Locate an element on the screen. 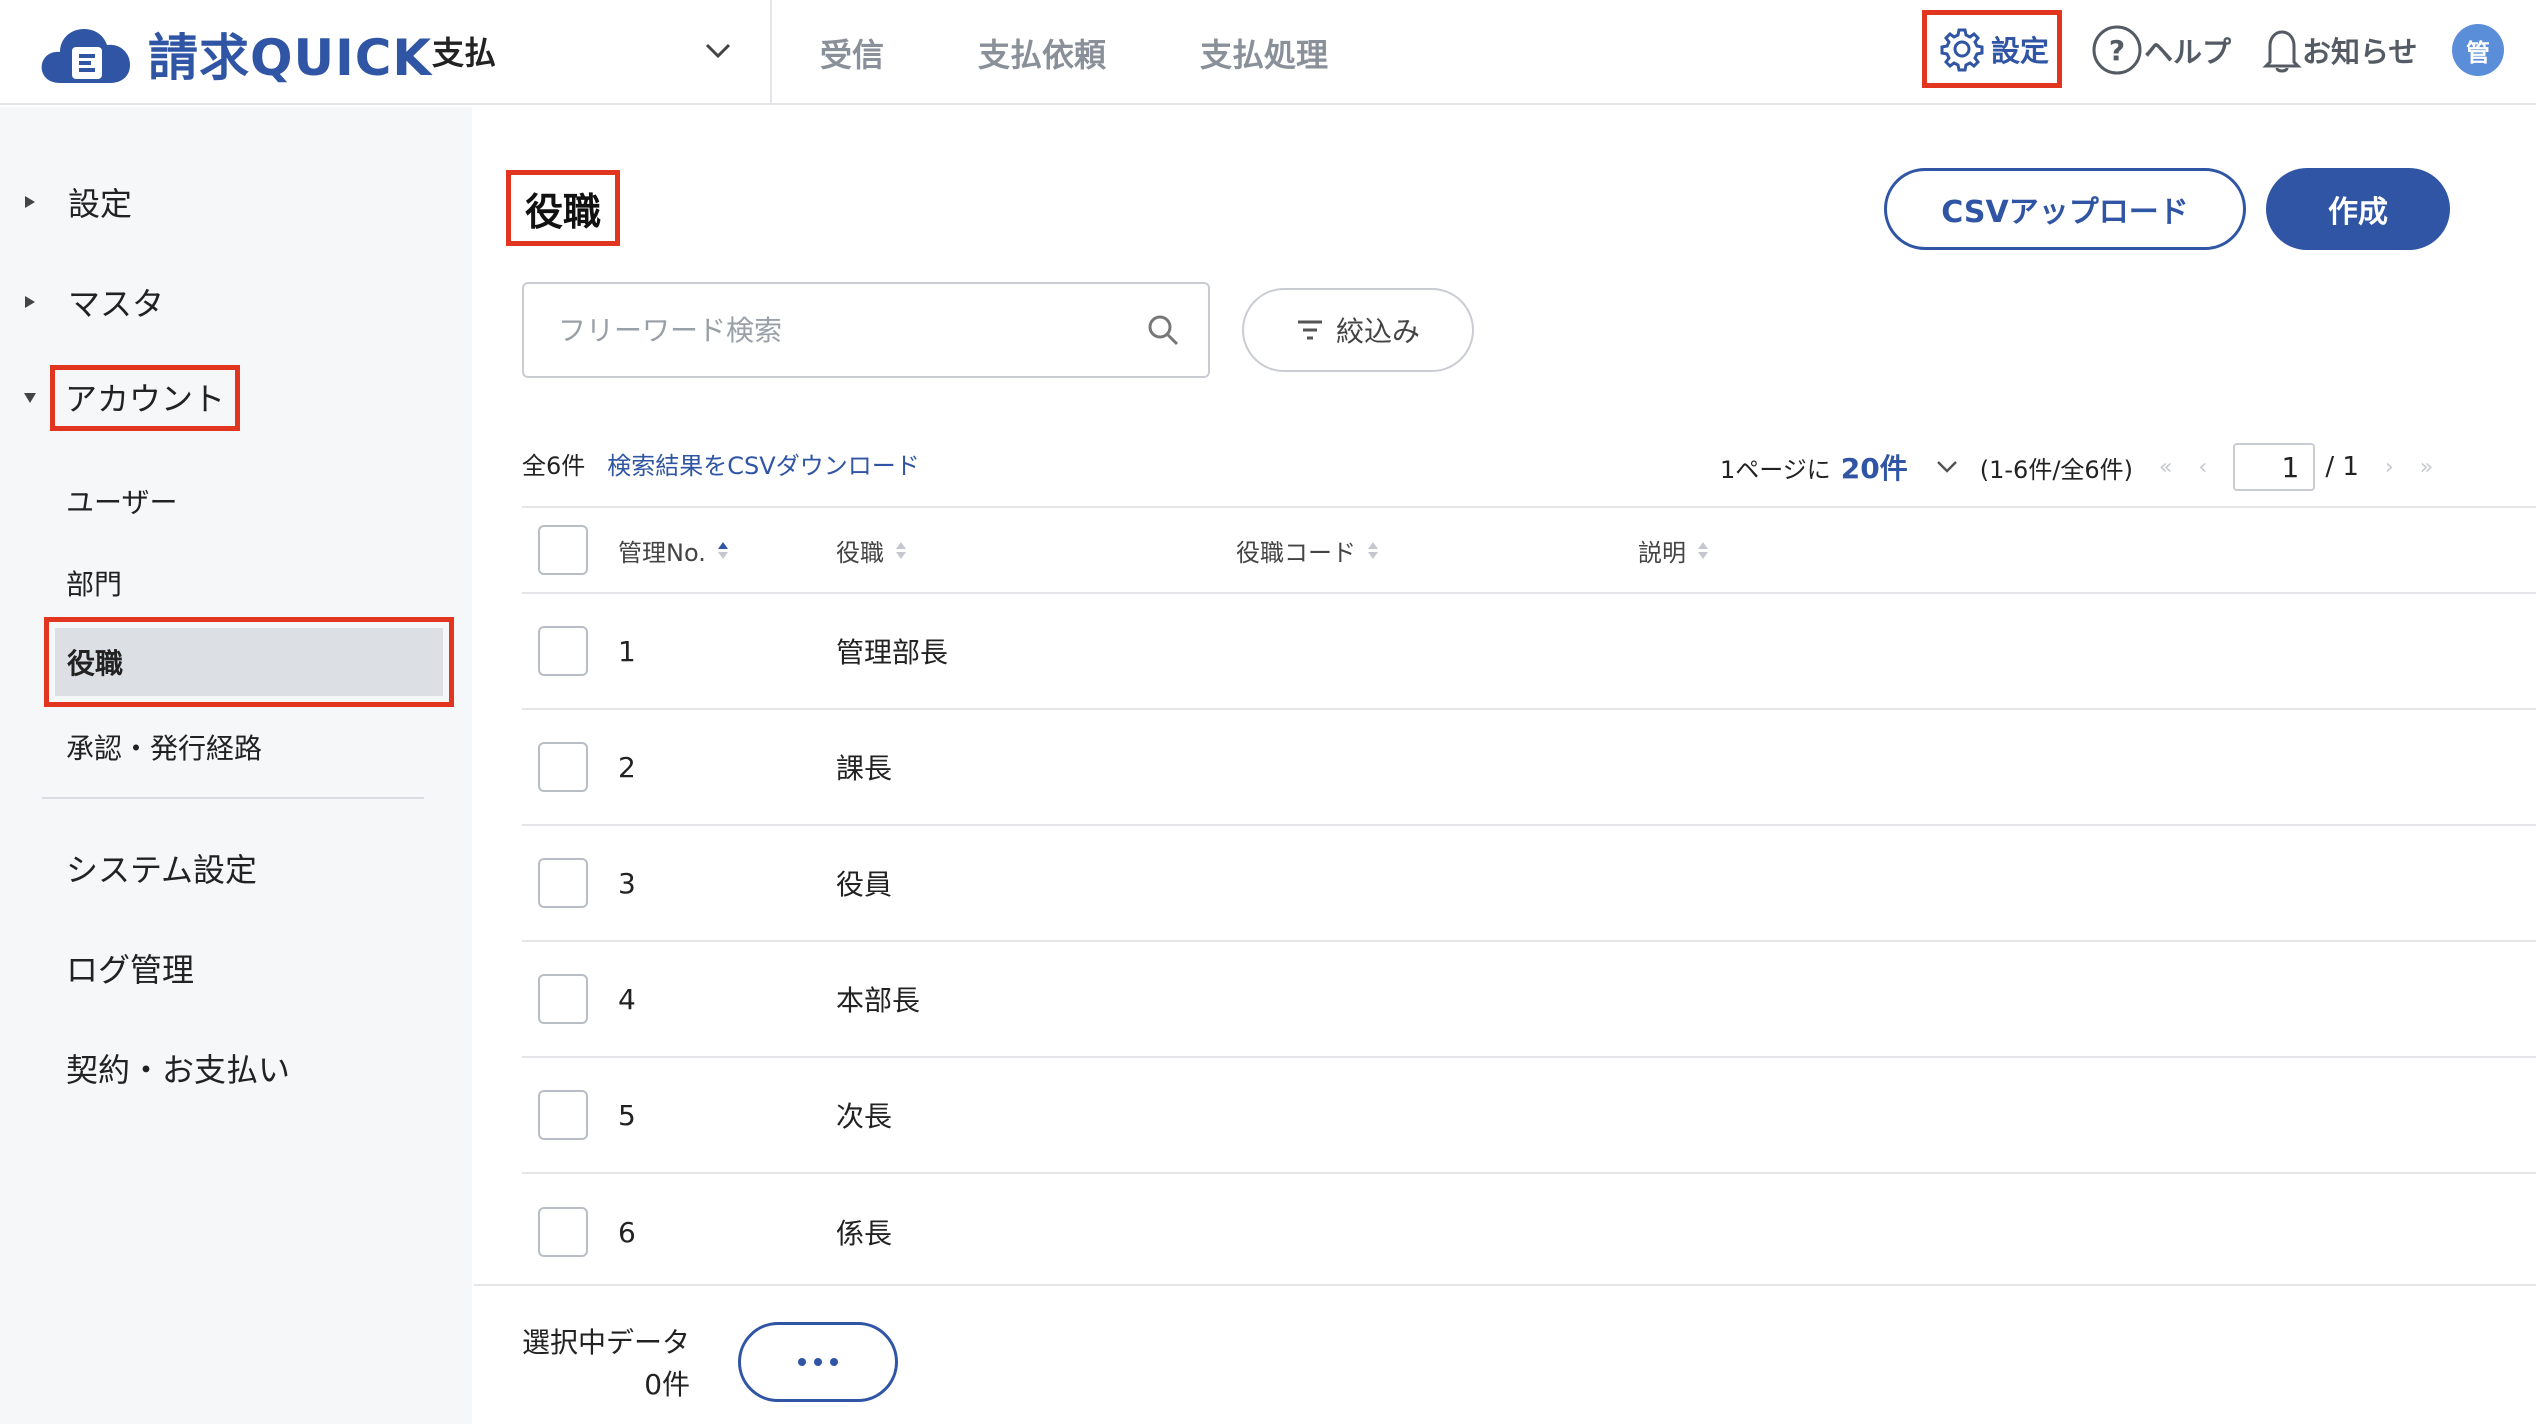 The width and height of the screenshot is (2536, 1424). help-button: ? ヘルプ is located at coordinates (2160, 50).